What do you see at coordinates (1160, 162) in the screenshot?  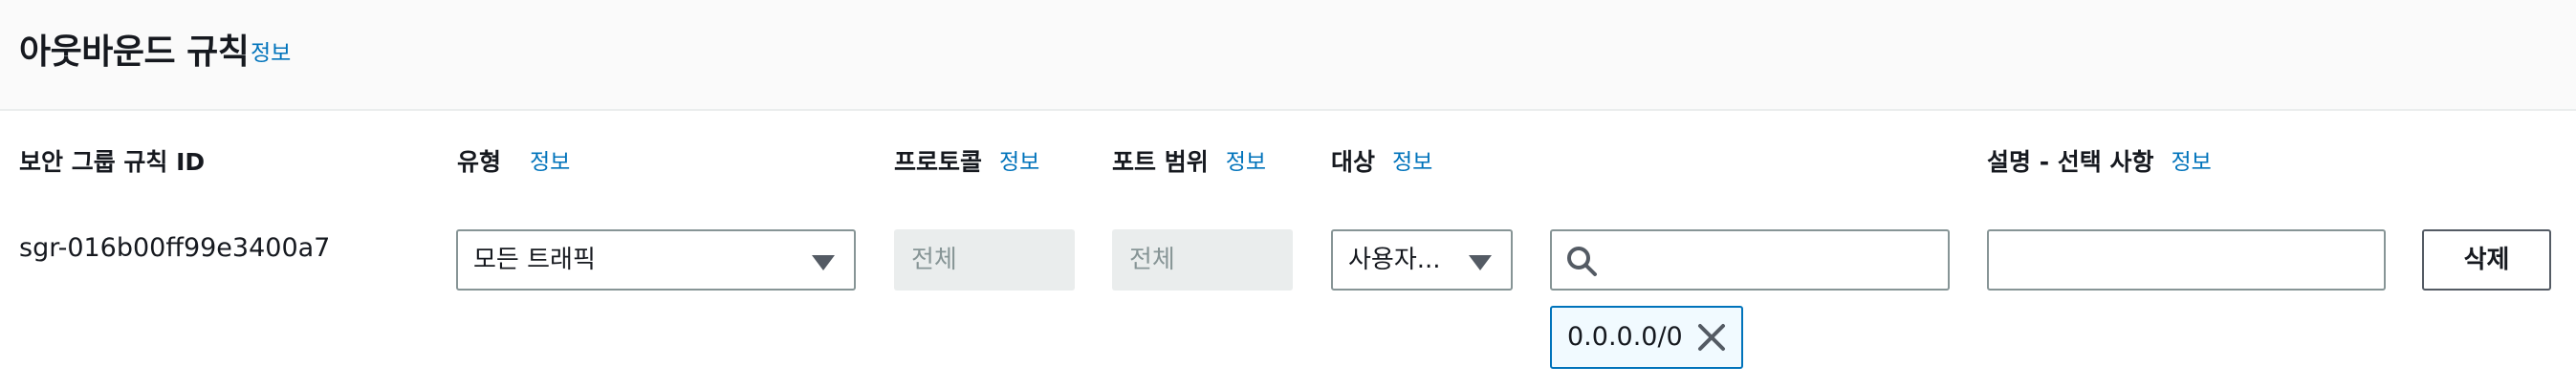 I see `column-label-port-range-text: 포트 범위` at bounding box center [1160, 162].